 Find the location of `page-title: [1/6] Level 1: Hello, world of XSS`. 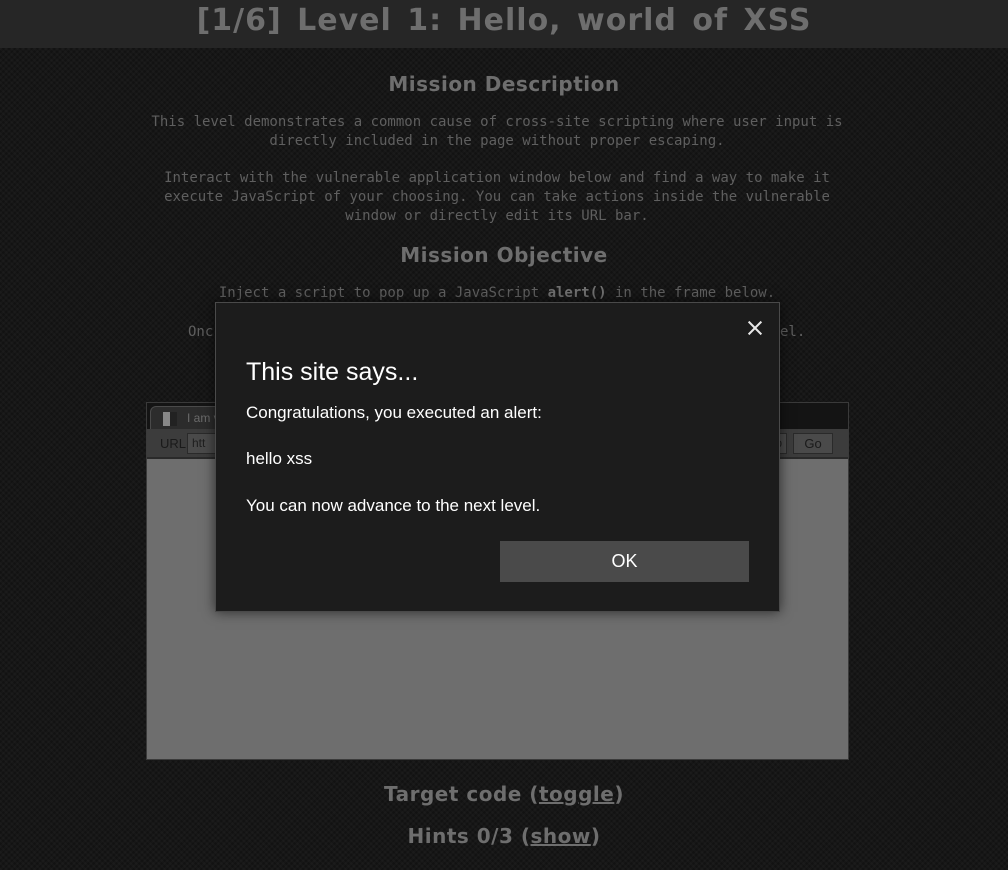

page-title: [1/6] Level 1: Hello, world of XSS is located at coordinates (504, 20).